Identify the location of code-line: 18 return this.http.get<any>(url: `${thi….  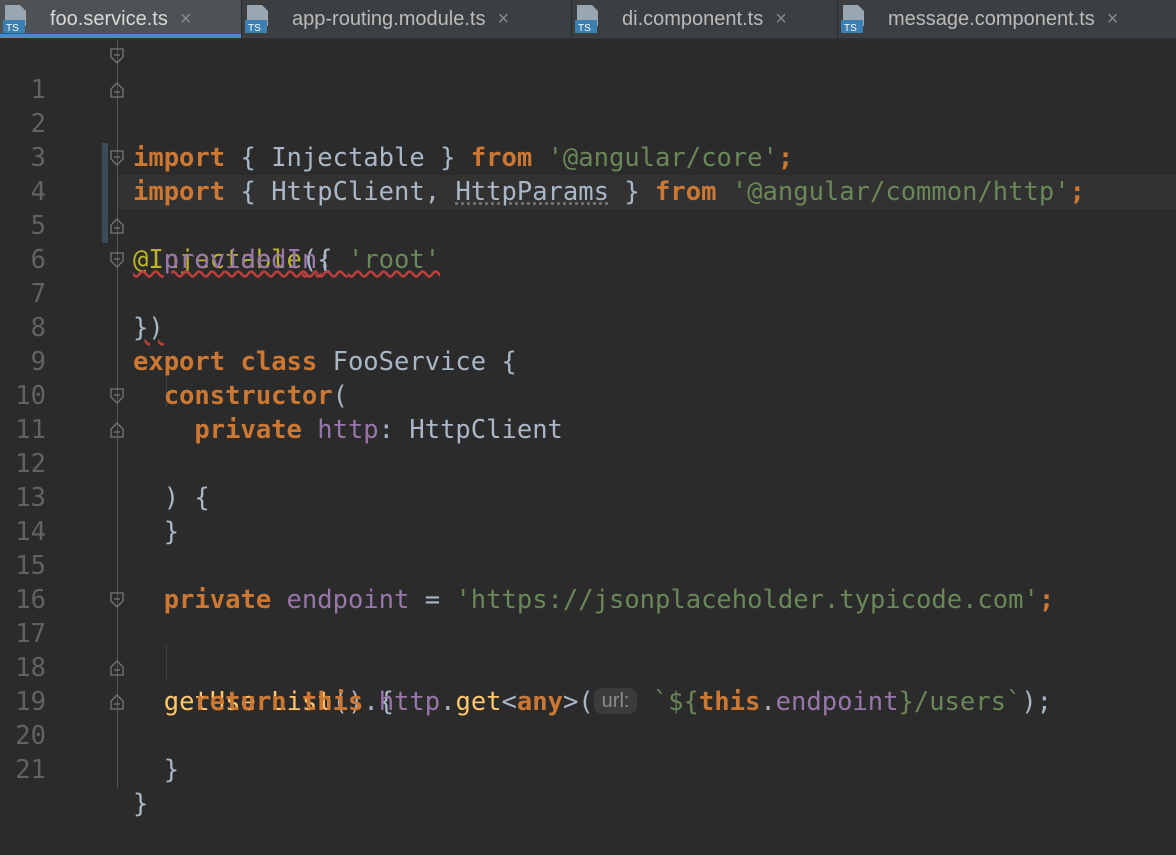
(588, 634).